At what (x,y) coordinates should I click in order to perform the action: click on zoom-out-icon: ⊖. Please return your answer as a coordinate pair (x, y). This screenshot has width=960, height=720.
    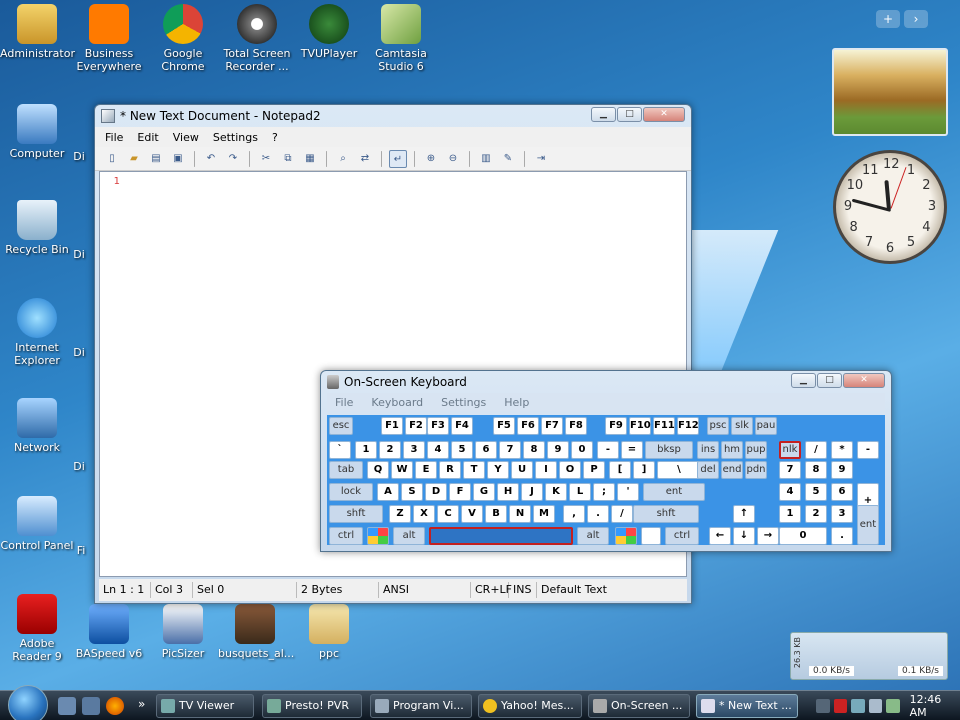
    Looking at the image, I should click on (453, 159).